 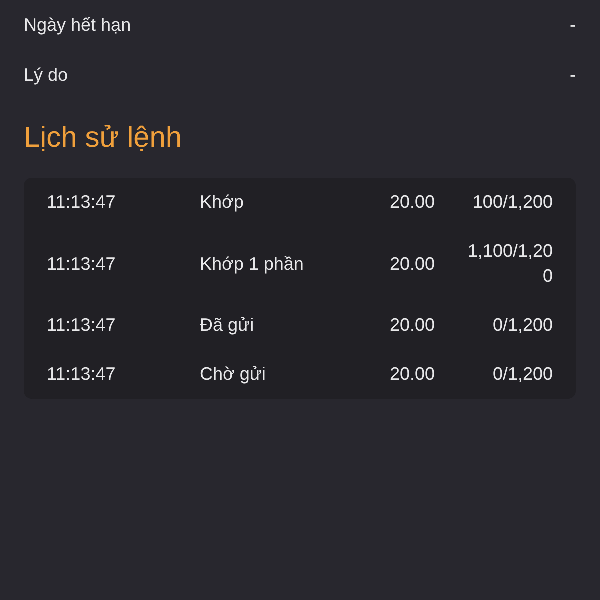 I want to click on detail-label: Lý do, so click(x=46, y=75).